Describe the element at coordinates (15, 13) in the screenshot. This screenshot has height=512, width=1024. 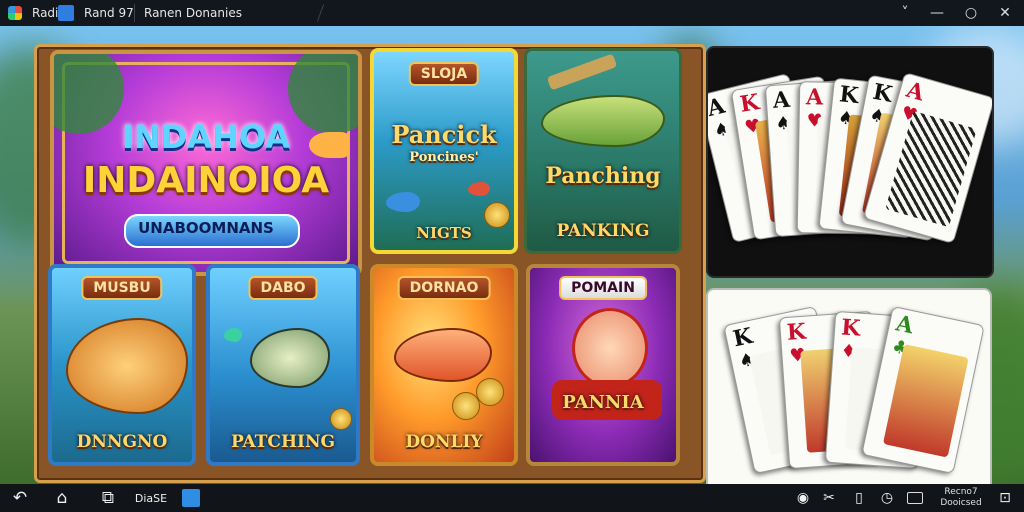
I see `app-logo-icon` at that location.